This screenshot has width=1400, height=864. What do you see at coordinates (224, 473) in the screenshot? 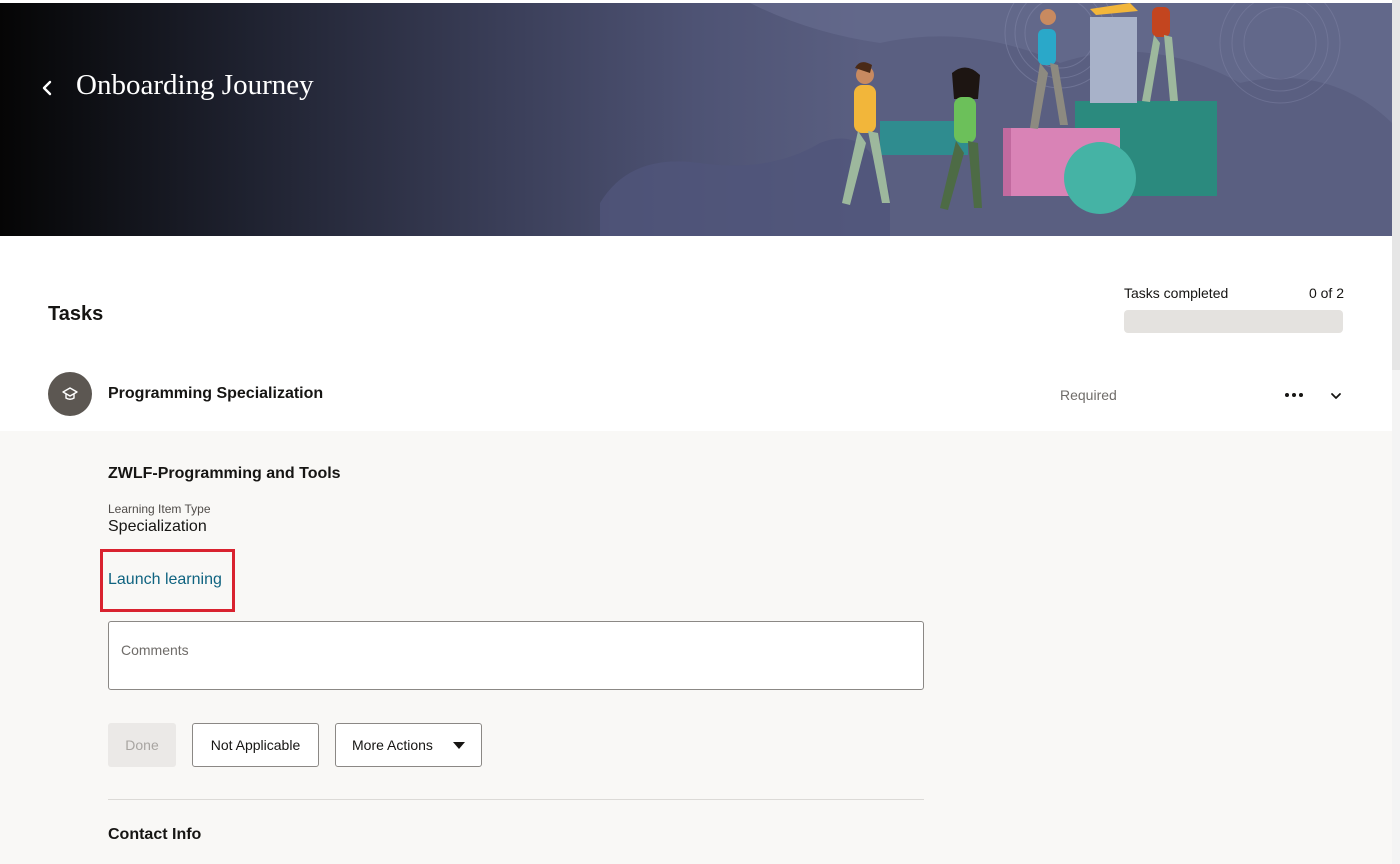
I see `learning-item-name: ZWLF-Programming and Tools` at bounding box center [224, 473].